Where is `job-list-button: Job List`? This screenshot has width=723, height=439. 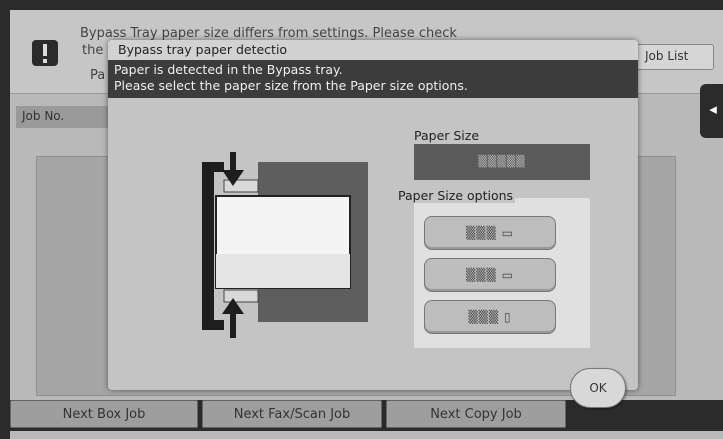 job-list-button: Job List is located at coordinates (674, 57).